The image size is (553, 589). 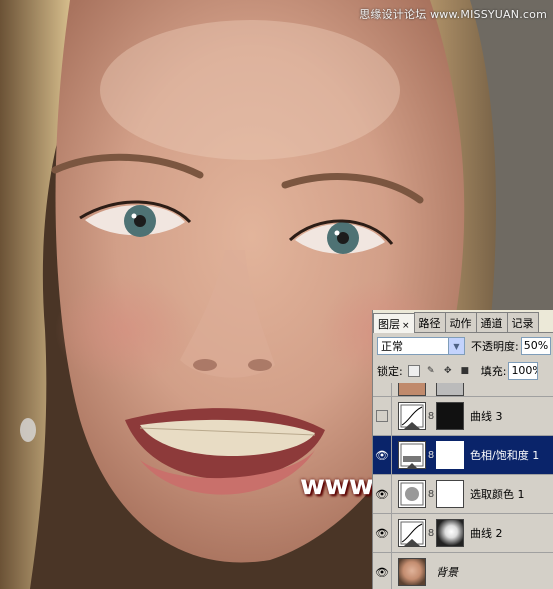 What do you see at coordinates (448, 371) in the screenshot?
I see `lock-move-icon: ✥` at bounding box center [448, 371].